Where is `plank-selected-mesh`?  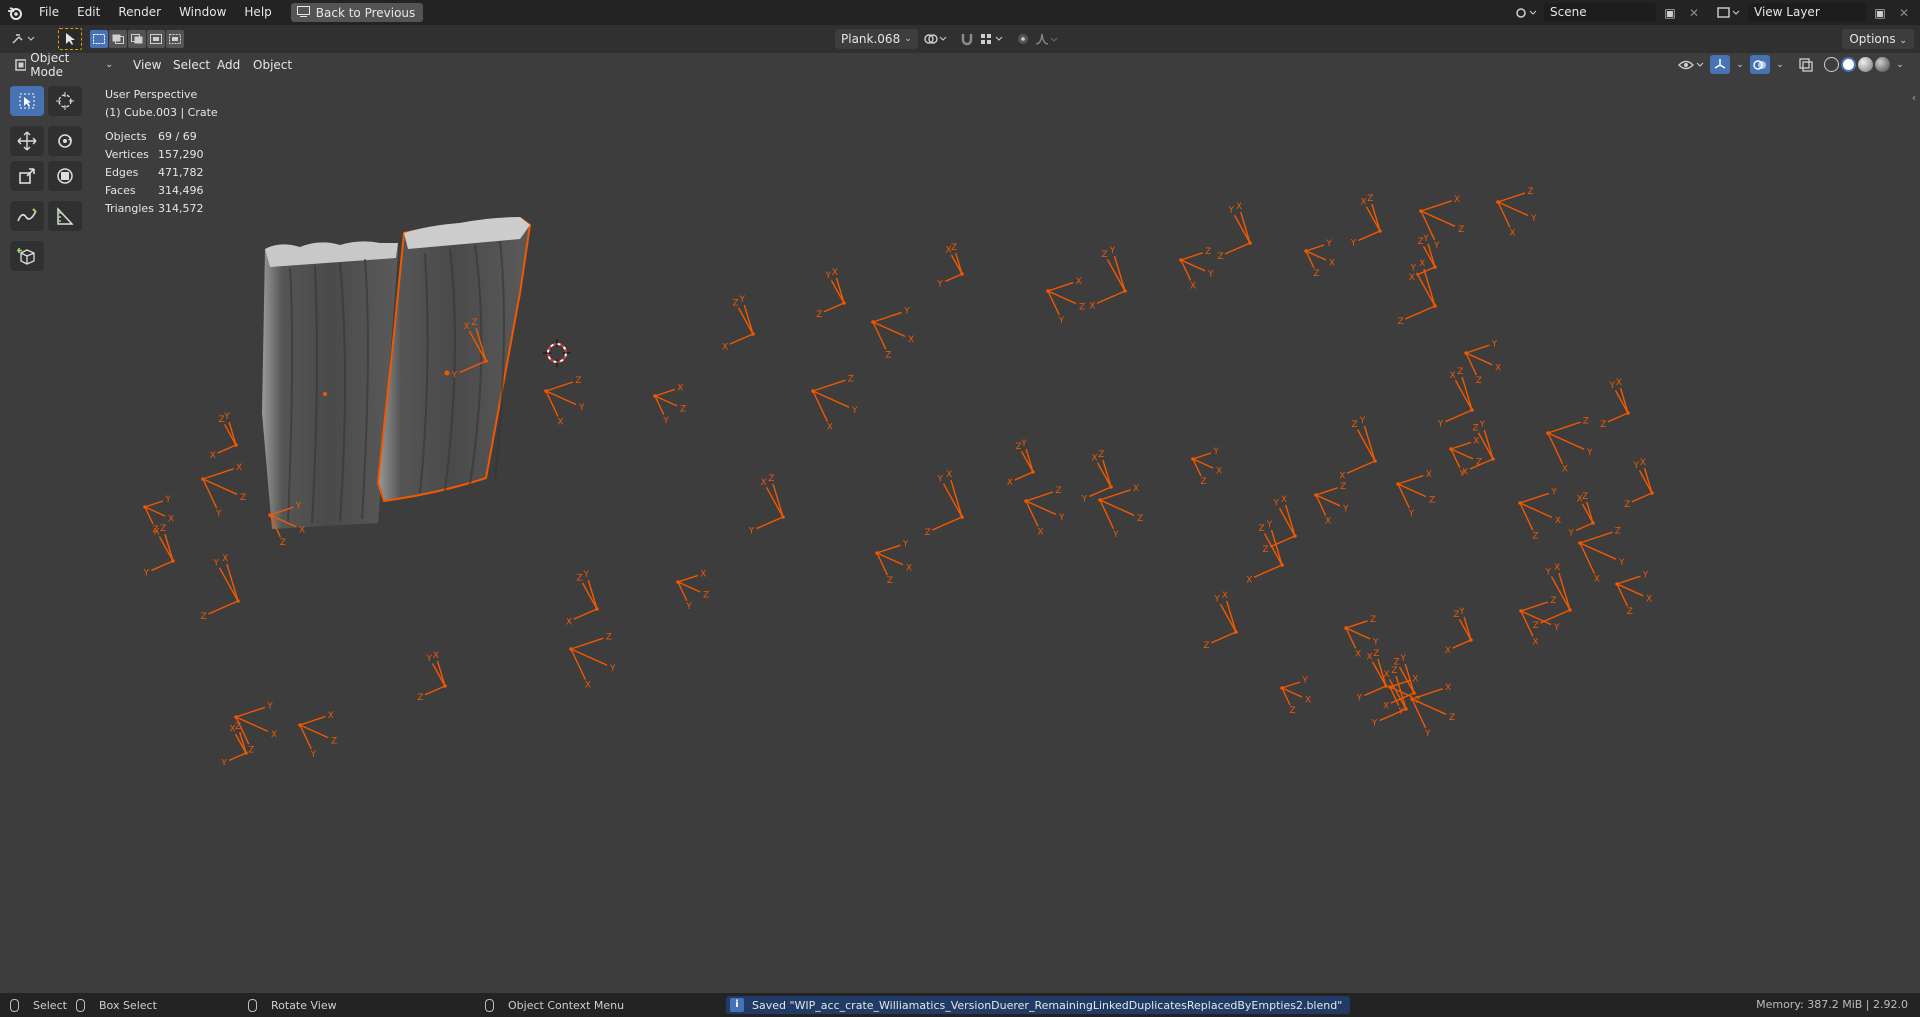 plank-selected-mesh is located at coordinates (454, 359).